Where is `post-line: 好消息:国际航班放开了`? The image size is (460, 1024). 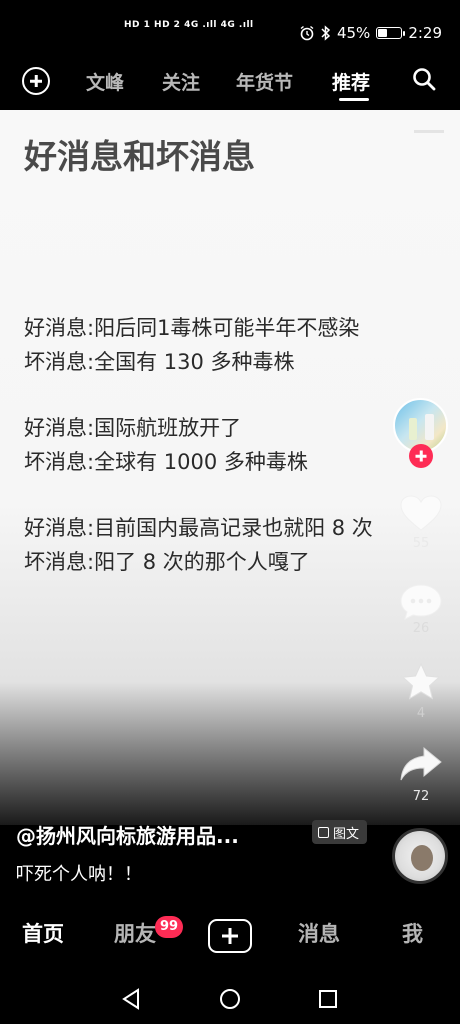
post-line: 好消息:国际航班放开了 is located at coordinates (133, 428).